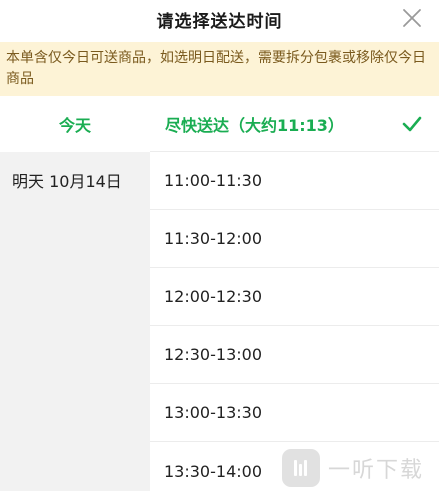 This screenshot has height=491, width=439. I want to click on close-button, so click(412, 18).